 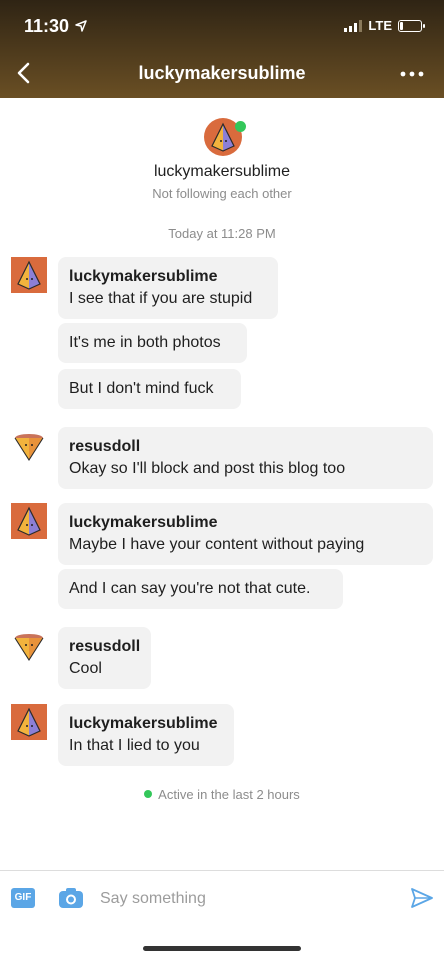 I want to click on more-options-button, so click(x=412, y=74).